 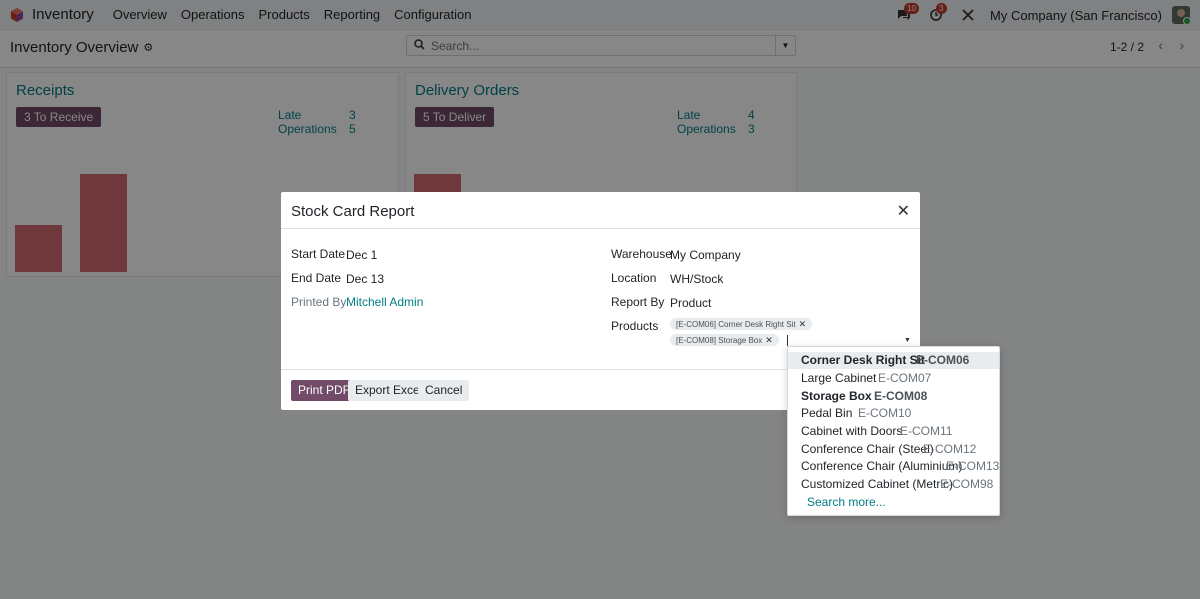 I want to click on start-date-field: Dec 1, so click(x=361, y=255).